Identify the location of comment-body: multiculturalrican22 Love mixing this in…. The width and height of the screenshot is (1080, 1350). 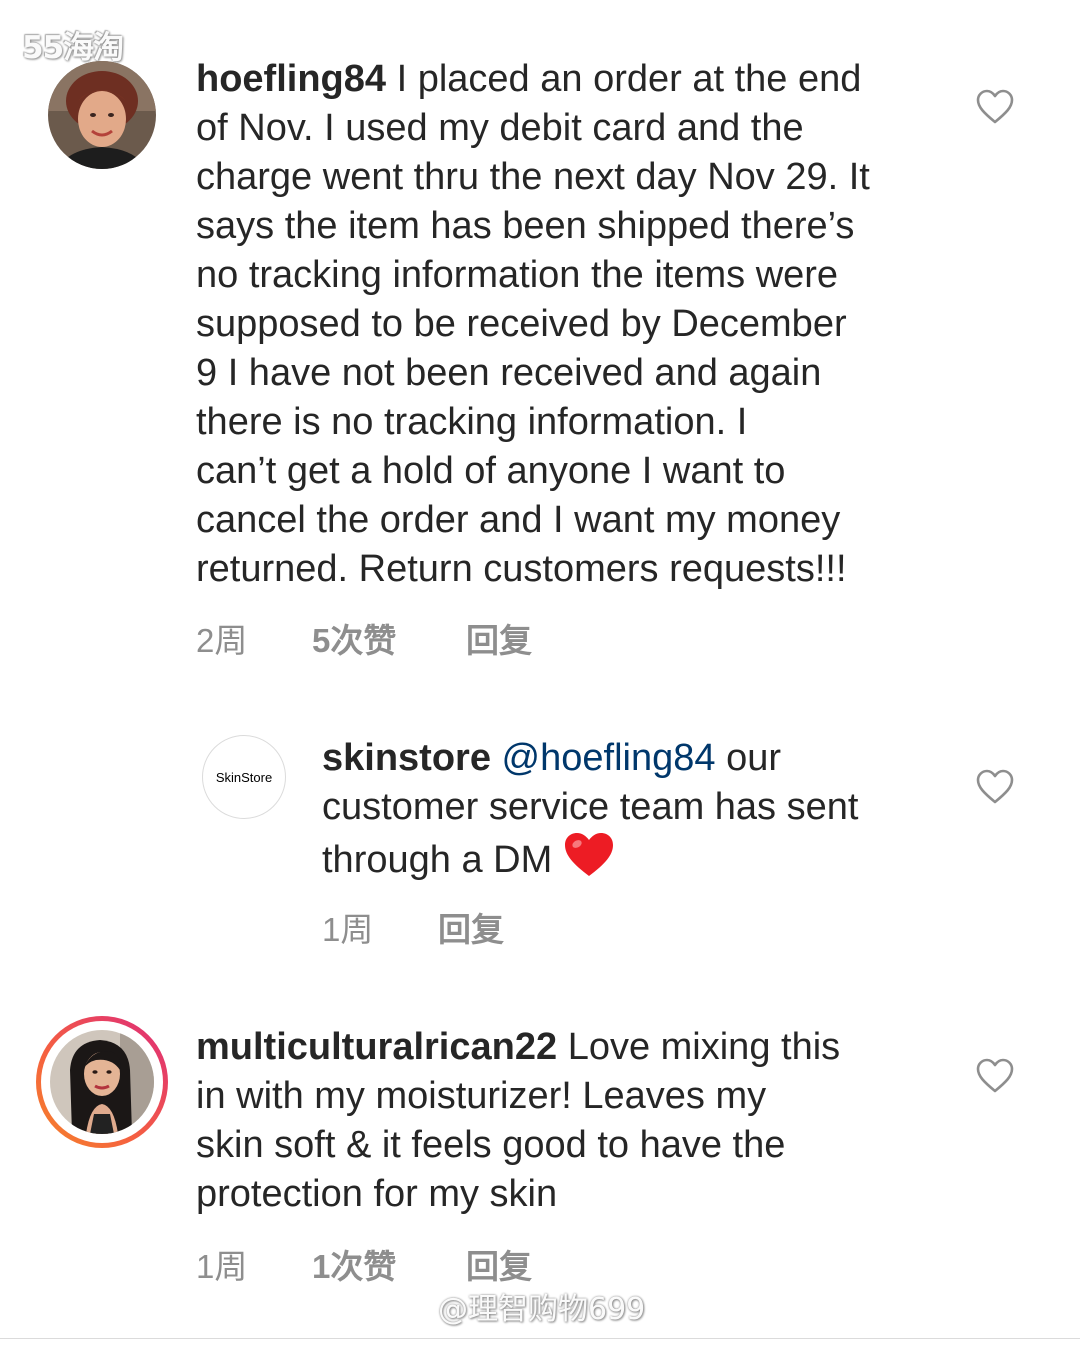
(576, 1121).